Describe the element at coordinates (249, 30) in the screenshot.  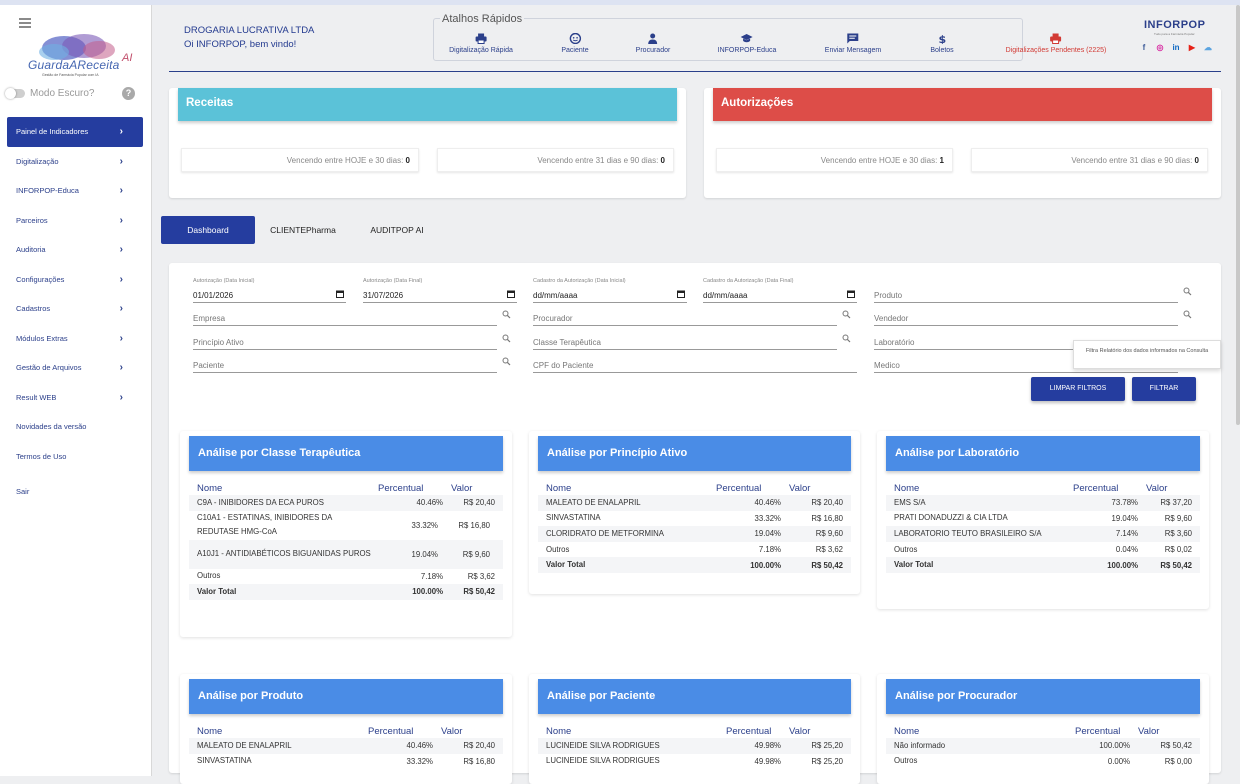
I see `company-name: DROGARIA LUCRATIVA LTDA` at that location.